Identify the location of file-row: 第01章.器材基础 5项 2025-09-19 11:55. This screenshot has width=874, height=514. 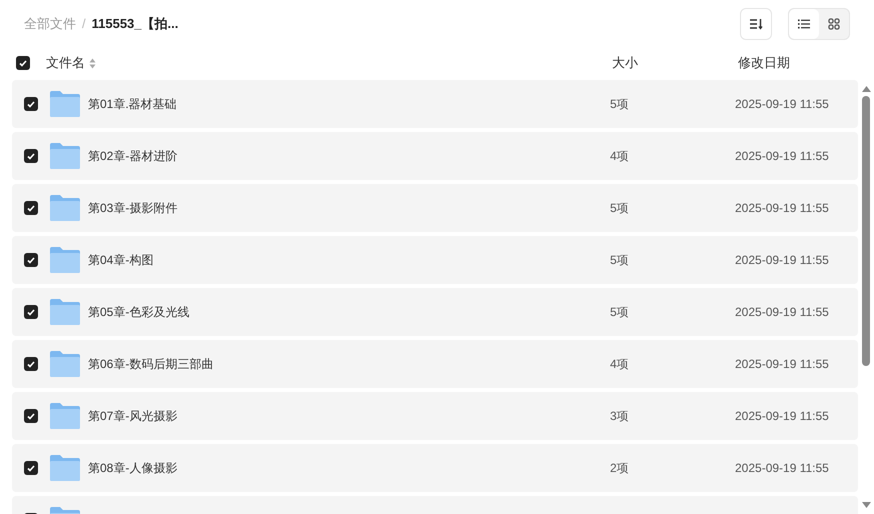
(435, 104).